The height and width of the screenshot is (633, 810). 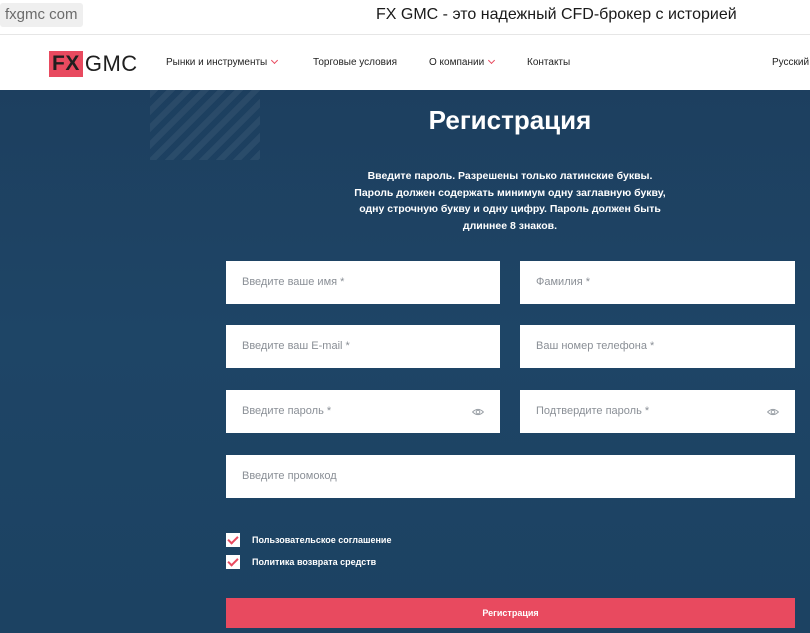 I want to click on nav-item-markets: Рынки и инструменты, so click(x=222, y=62).